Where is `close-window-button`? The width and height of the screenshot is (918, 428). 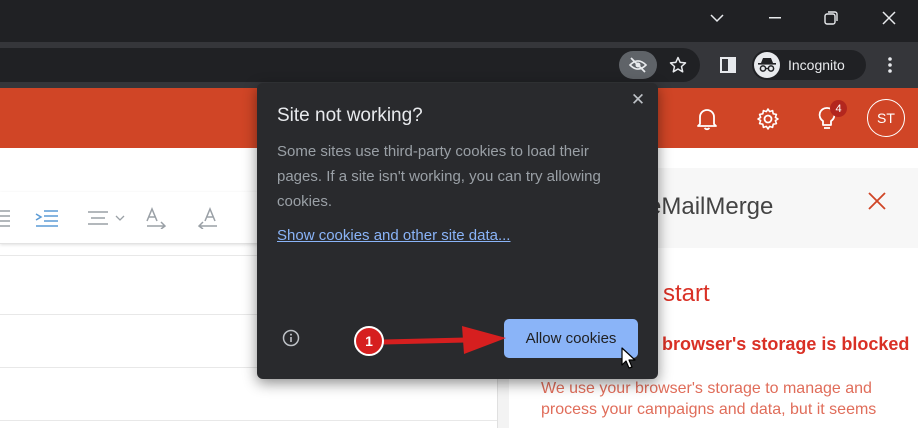 close-window-button is located at coordinates (889, 18).